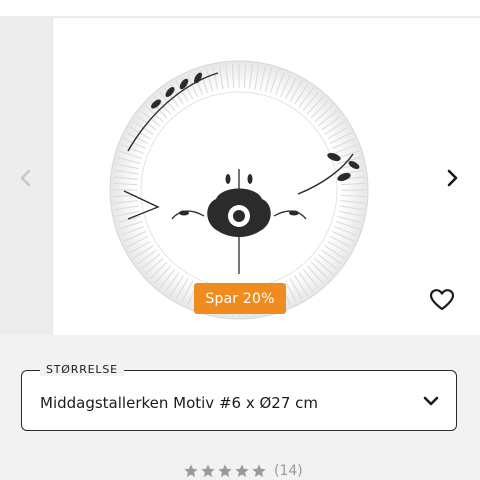 The image size is (480, 480). What do you see at coordinates (240, 298) in the screenshot?
I see `sale-badge: Spar 20%` at bounding box center [240, 298].